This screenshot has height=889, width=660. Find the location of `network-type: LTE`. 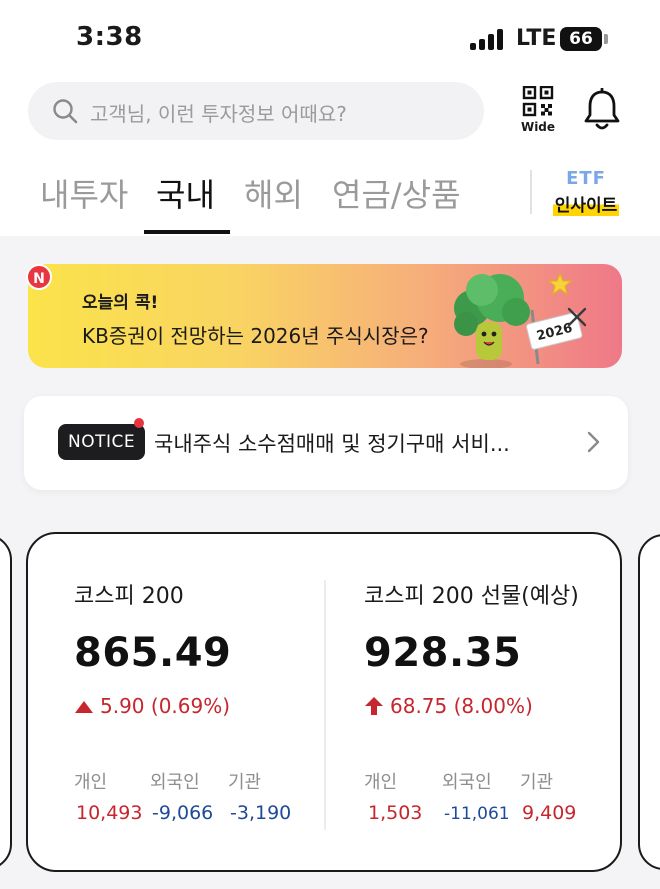

network-type: LTE is located at coordinates (536, 38).